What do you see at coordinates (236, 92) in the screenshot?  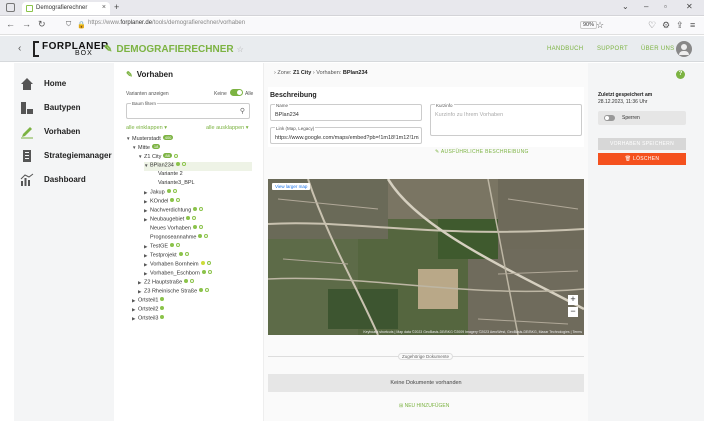 I see `variants-toggle` at bounding box center [236, 92].